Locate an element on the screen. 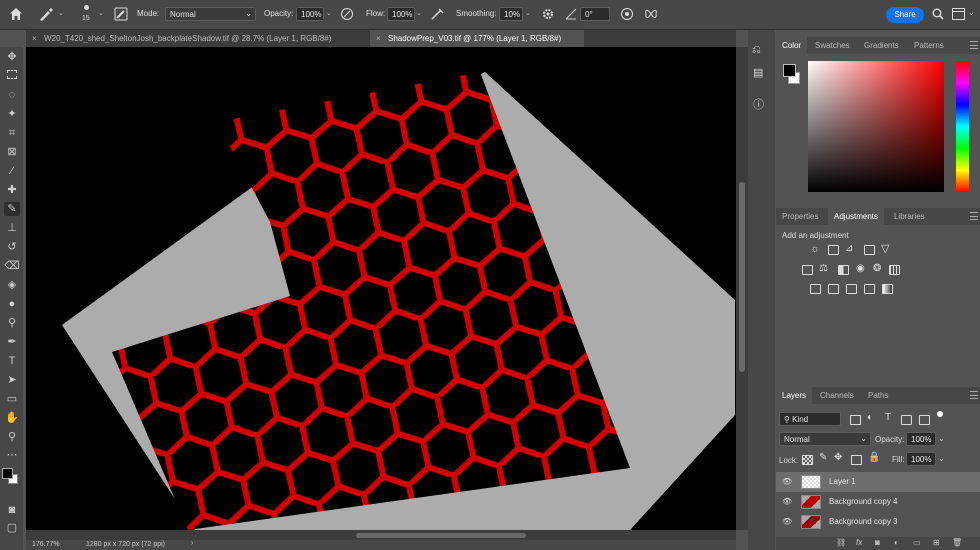  vertical-scrollbar is located at coordinates (742, 288).